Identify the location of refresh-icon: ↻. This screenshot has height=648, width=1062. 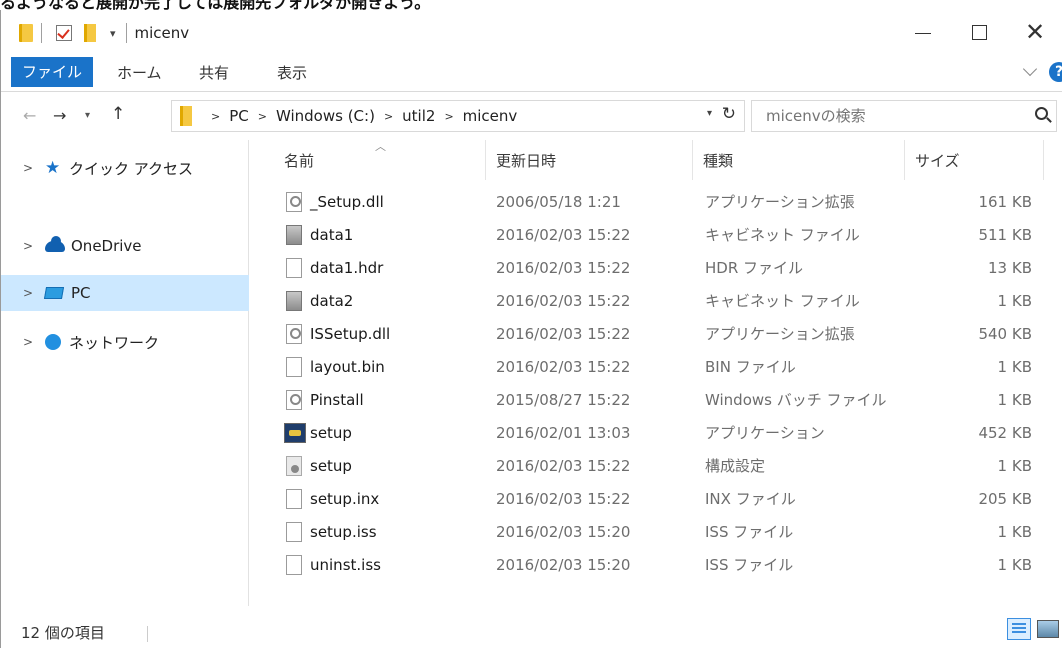
(729, 114).